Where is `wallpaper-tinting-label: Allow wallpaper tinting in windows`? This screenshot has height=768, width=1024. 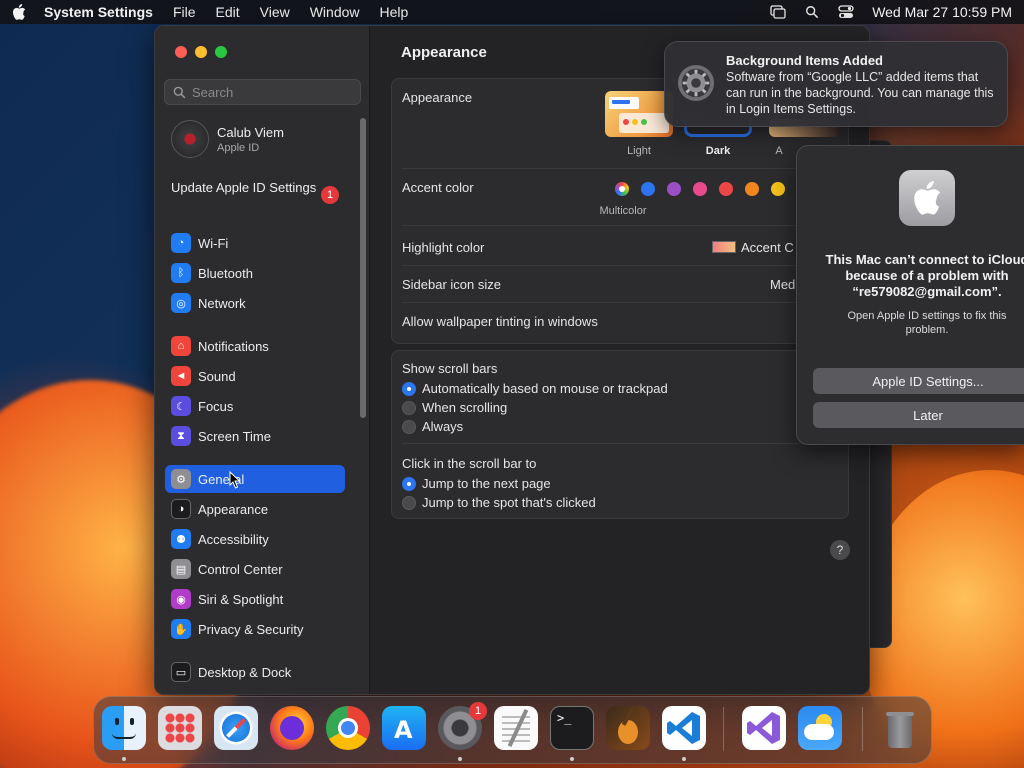 wallpaper-tinting-label: Allow wallpaper tinting in windows is located at coordinates (500, 321).